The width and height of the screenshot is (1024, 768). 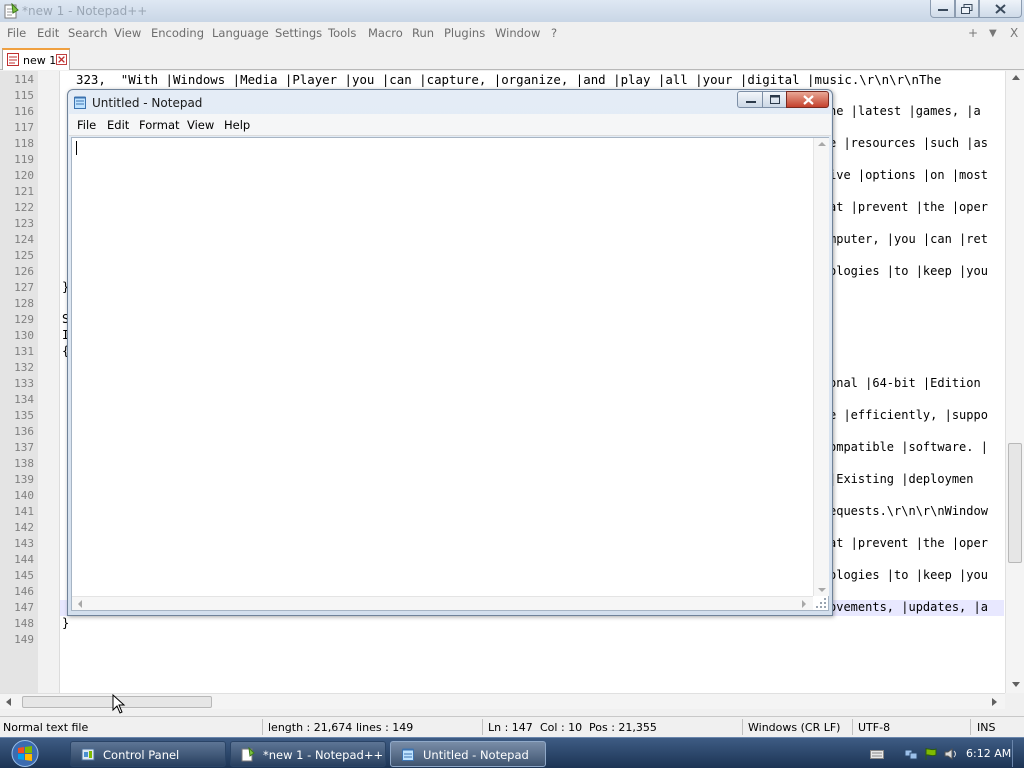 I want to click on notepadpp-title-bar: *new 1 - Notepad++, so click(x=512, y=11).